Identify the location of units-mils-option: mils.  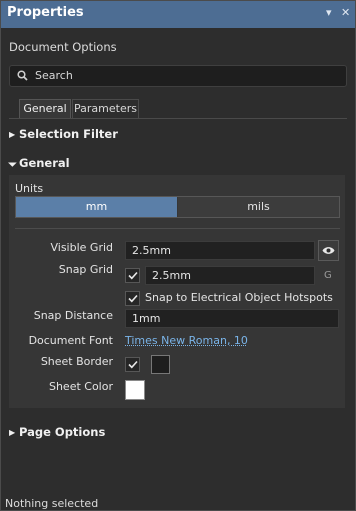
(258, 207).